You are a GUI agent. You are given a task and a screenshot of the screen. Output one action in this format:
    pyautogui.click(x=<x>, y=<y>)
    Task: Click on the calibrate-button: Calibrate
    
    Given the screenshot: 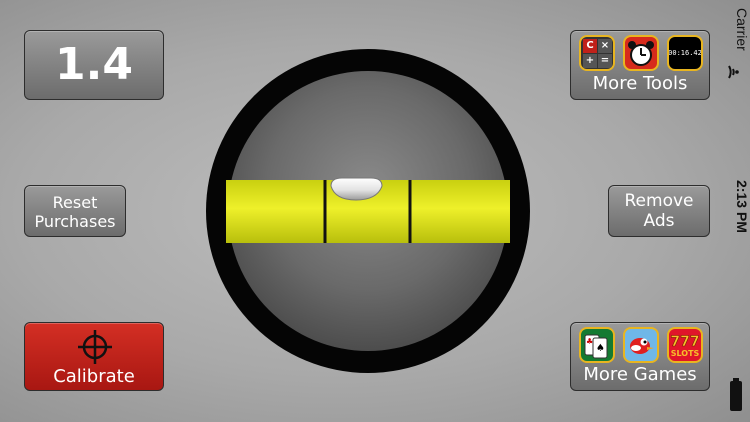 What is the action you would take?
    pyautogui.click(x=94, y=356)
    